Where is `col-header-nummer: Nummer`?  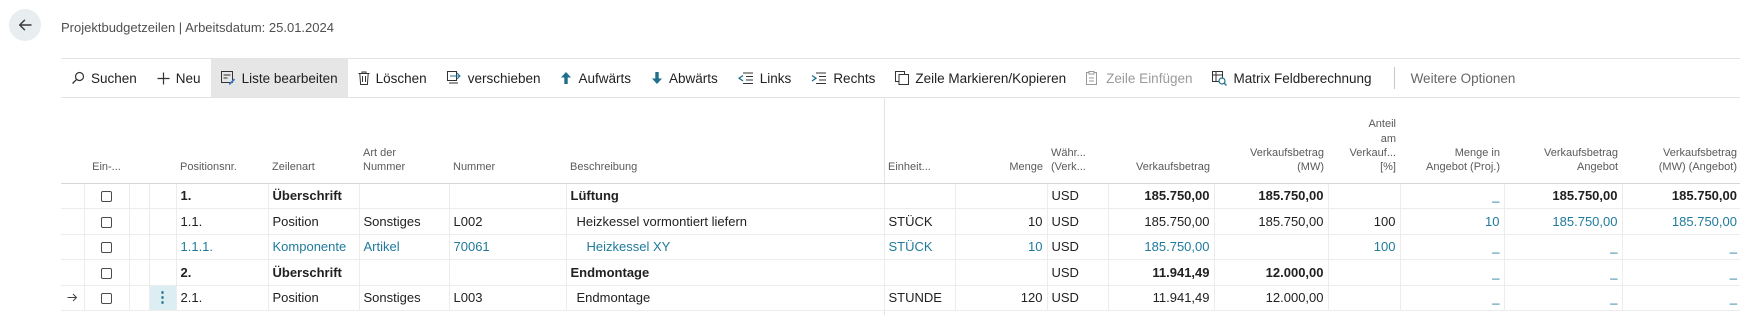 col-header-nummer: Nummer is located at coordinates (507, 141).